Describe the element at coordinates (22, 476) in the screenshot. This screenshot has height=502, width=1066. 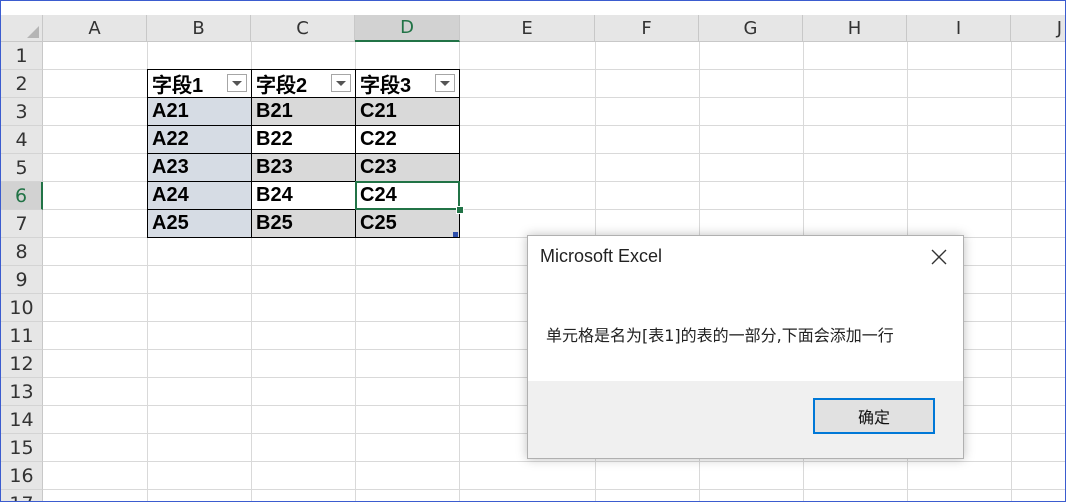
I see `row-header-16: 16` at that location.